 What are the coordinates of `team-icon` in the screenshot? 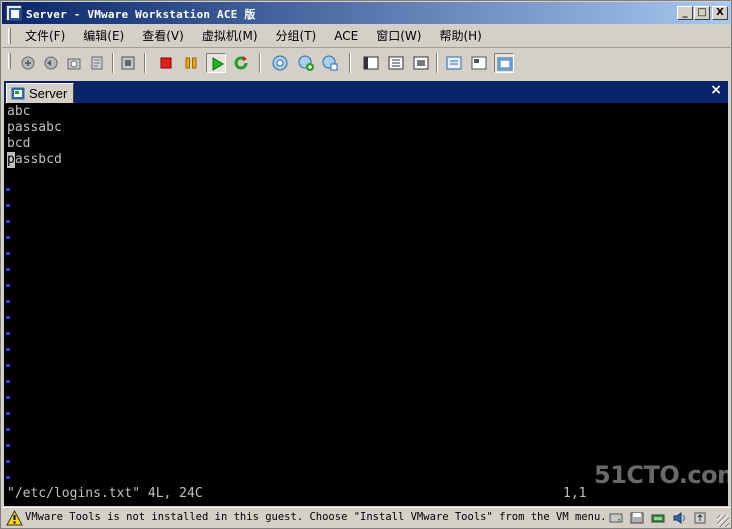 It's located at (280, 63).